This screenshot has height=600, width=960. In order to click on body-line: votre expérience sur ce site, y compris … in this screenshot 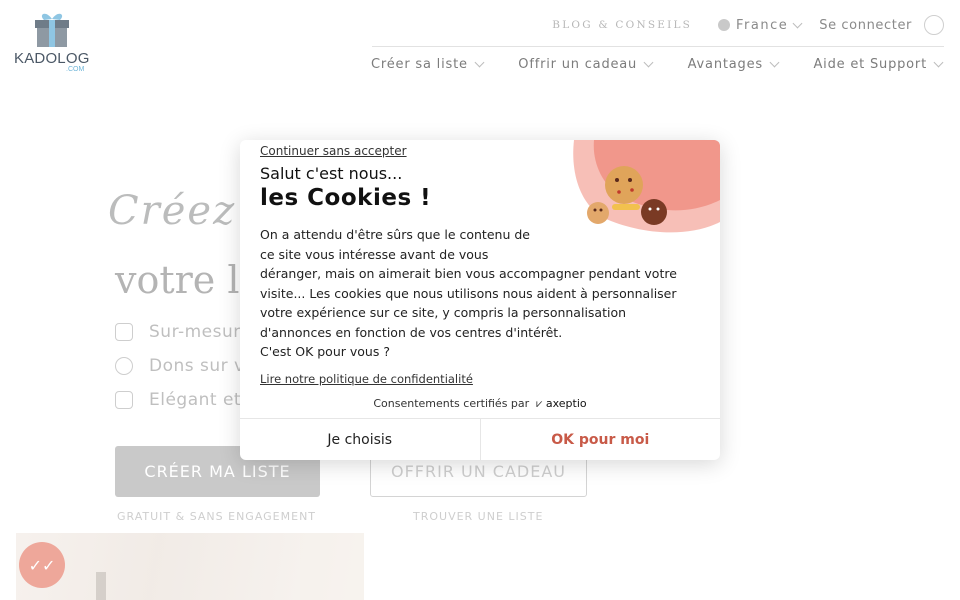, I will do `click(443, 312)`.